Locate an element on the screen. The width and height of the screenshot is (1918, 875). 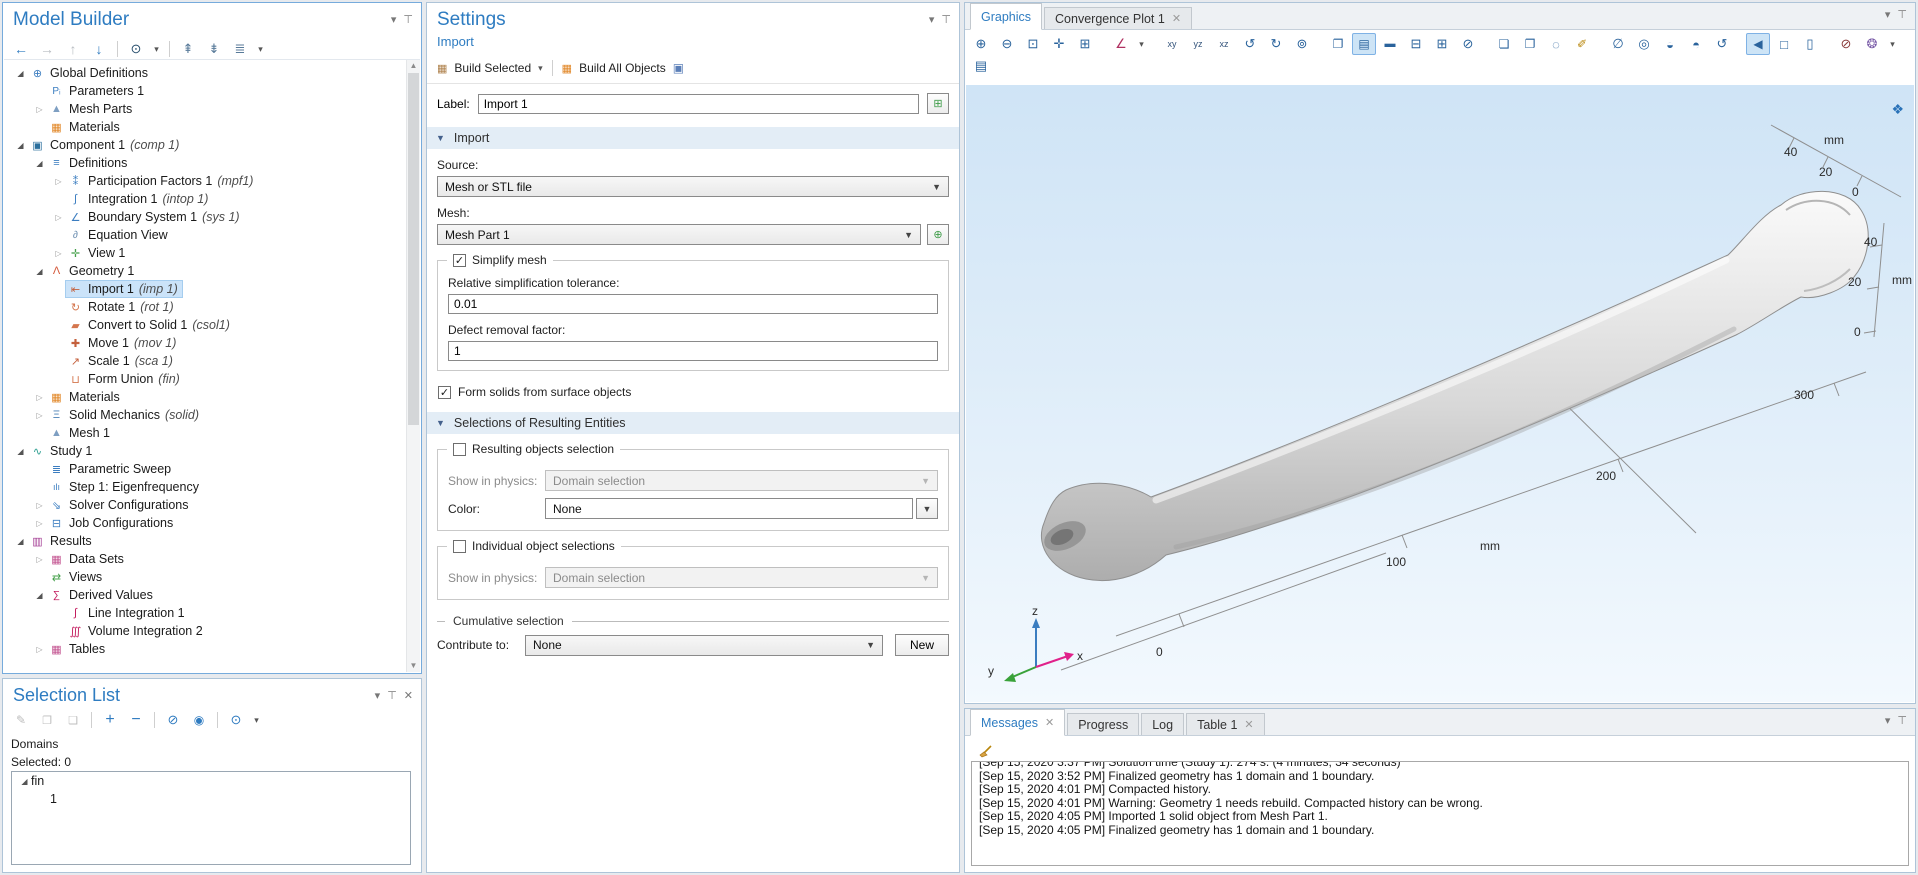
view-hidden-only-icon: ◒ is located at coordinates (1670, 44).